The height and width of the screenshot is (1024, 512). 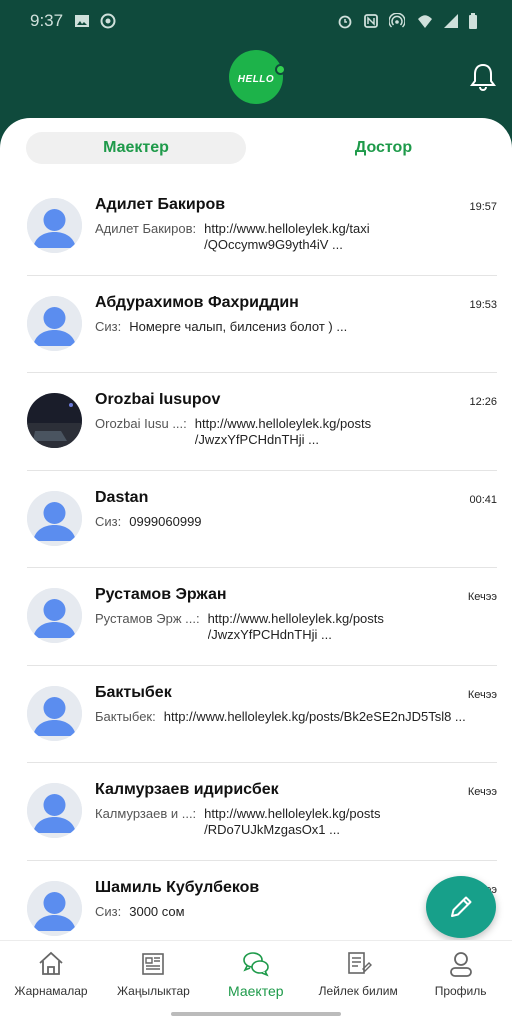 I want to click on status-bar: 9:37, so click(x=256, y=22).